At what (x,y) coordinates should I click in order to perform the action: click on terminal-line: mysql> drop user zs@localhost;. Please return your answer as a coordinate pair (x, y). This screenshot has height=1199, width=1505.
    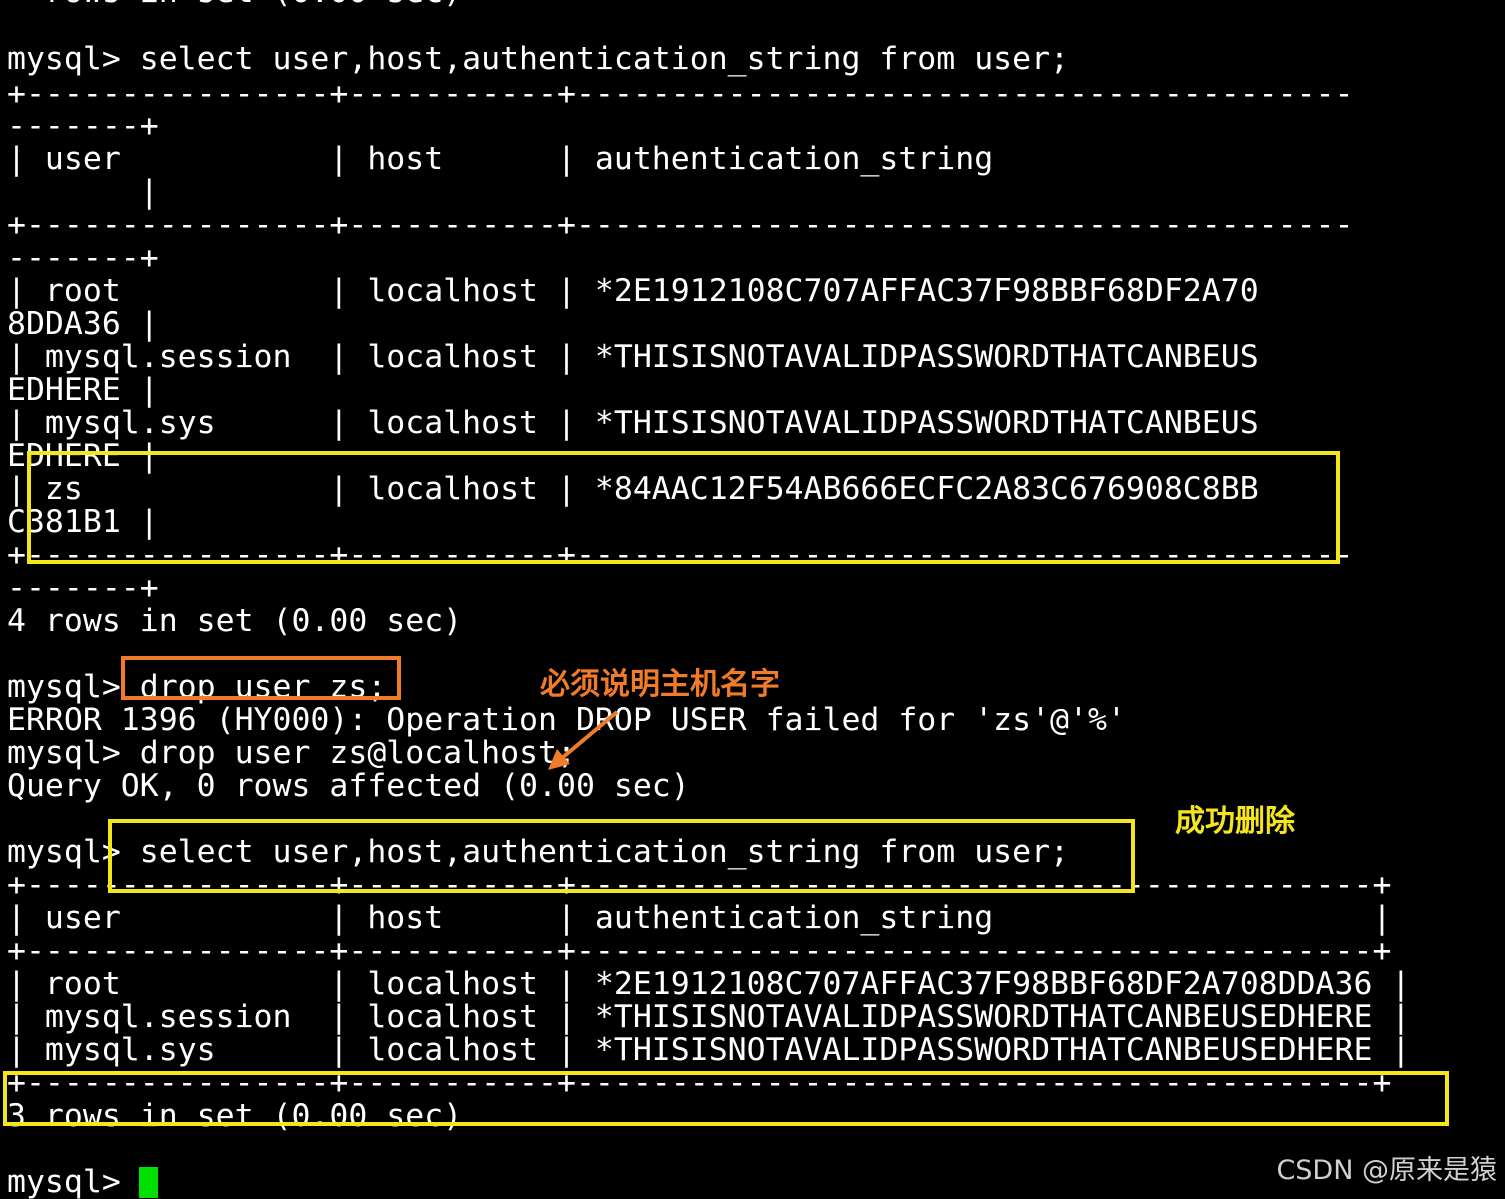
    Looking at the image, I should click on (291, 753).